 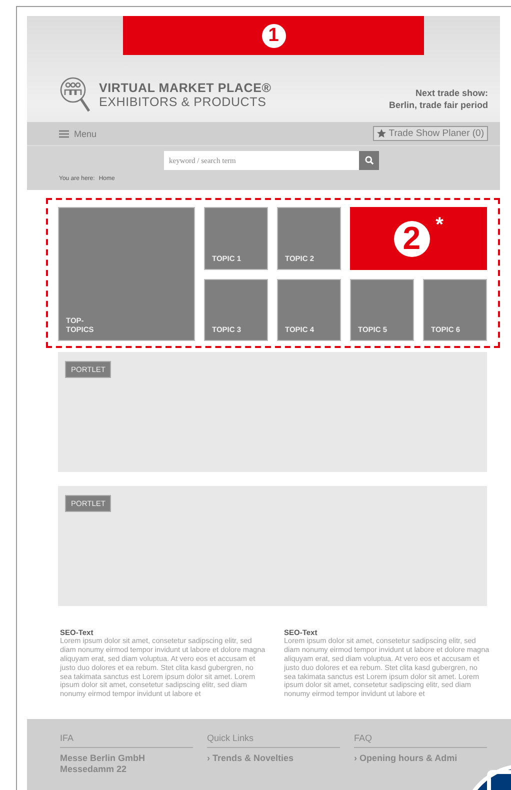 What do you see at coordinates (126, 740) in the screenshot?
I see `footer-heading: IFA` at bounding box center [126, 740].